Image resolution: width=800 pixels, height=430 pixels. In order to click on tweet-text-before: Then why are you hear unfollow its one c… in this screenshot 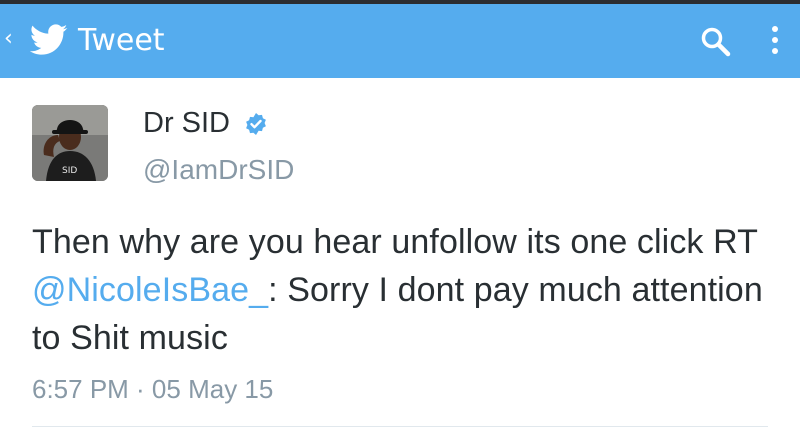, I will do `click(395, 242)`.